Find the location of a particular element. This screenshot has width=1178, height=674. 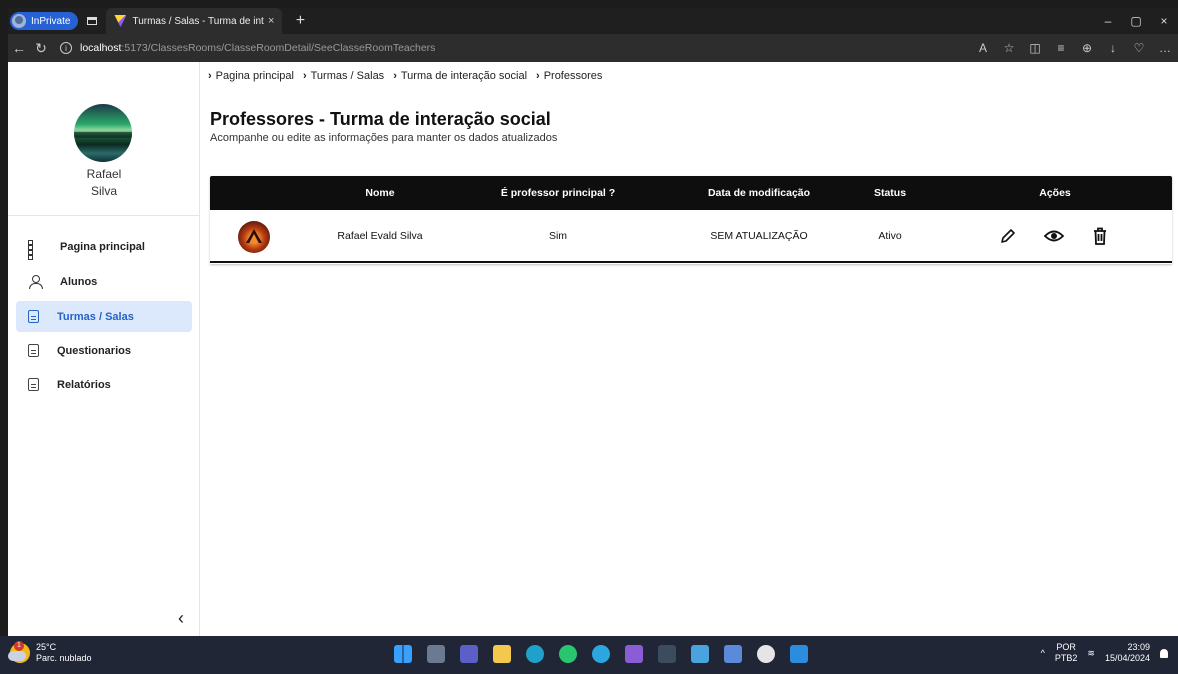

column-header-nome: Nome is located at coordinates (380, 193).